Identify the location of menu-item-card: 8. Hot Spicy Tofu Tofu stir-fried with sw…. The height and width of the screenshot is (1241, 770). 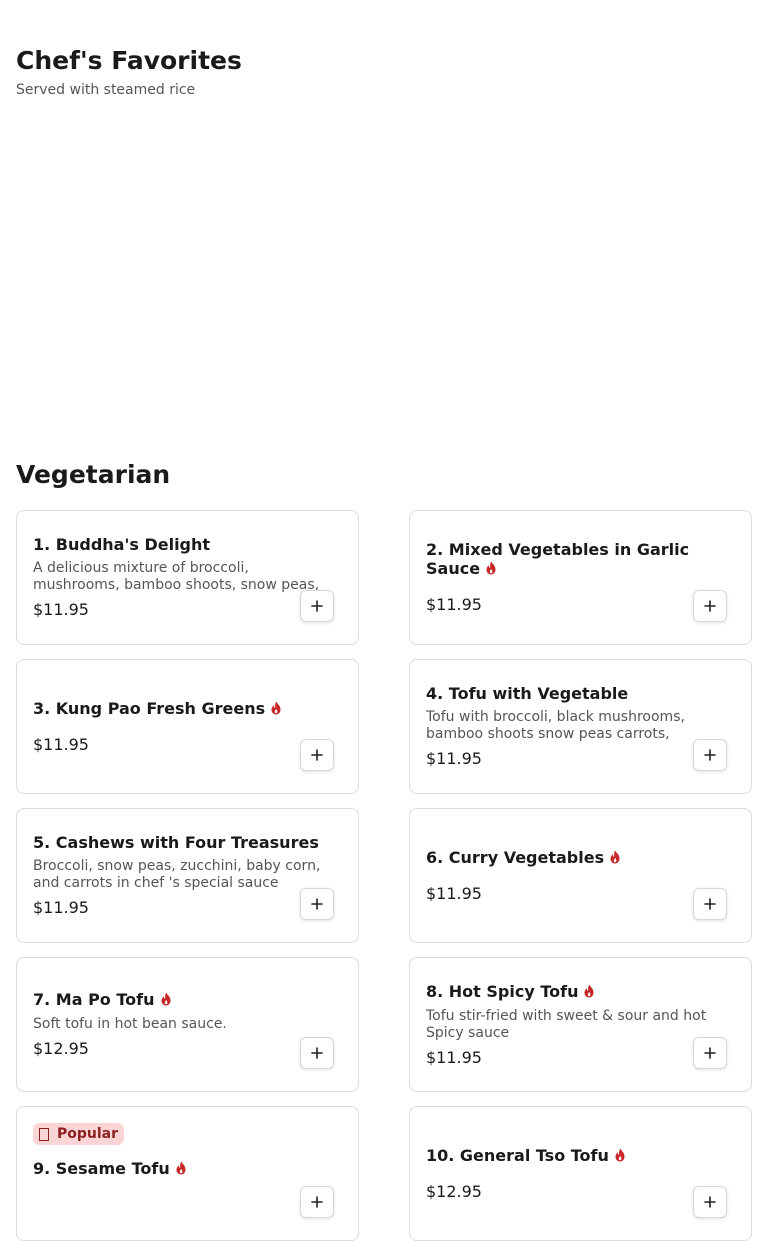
(580, 1024).